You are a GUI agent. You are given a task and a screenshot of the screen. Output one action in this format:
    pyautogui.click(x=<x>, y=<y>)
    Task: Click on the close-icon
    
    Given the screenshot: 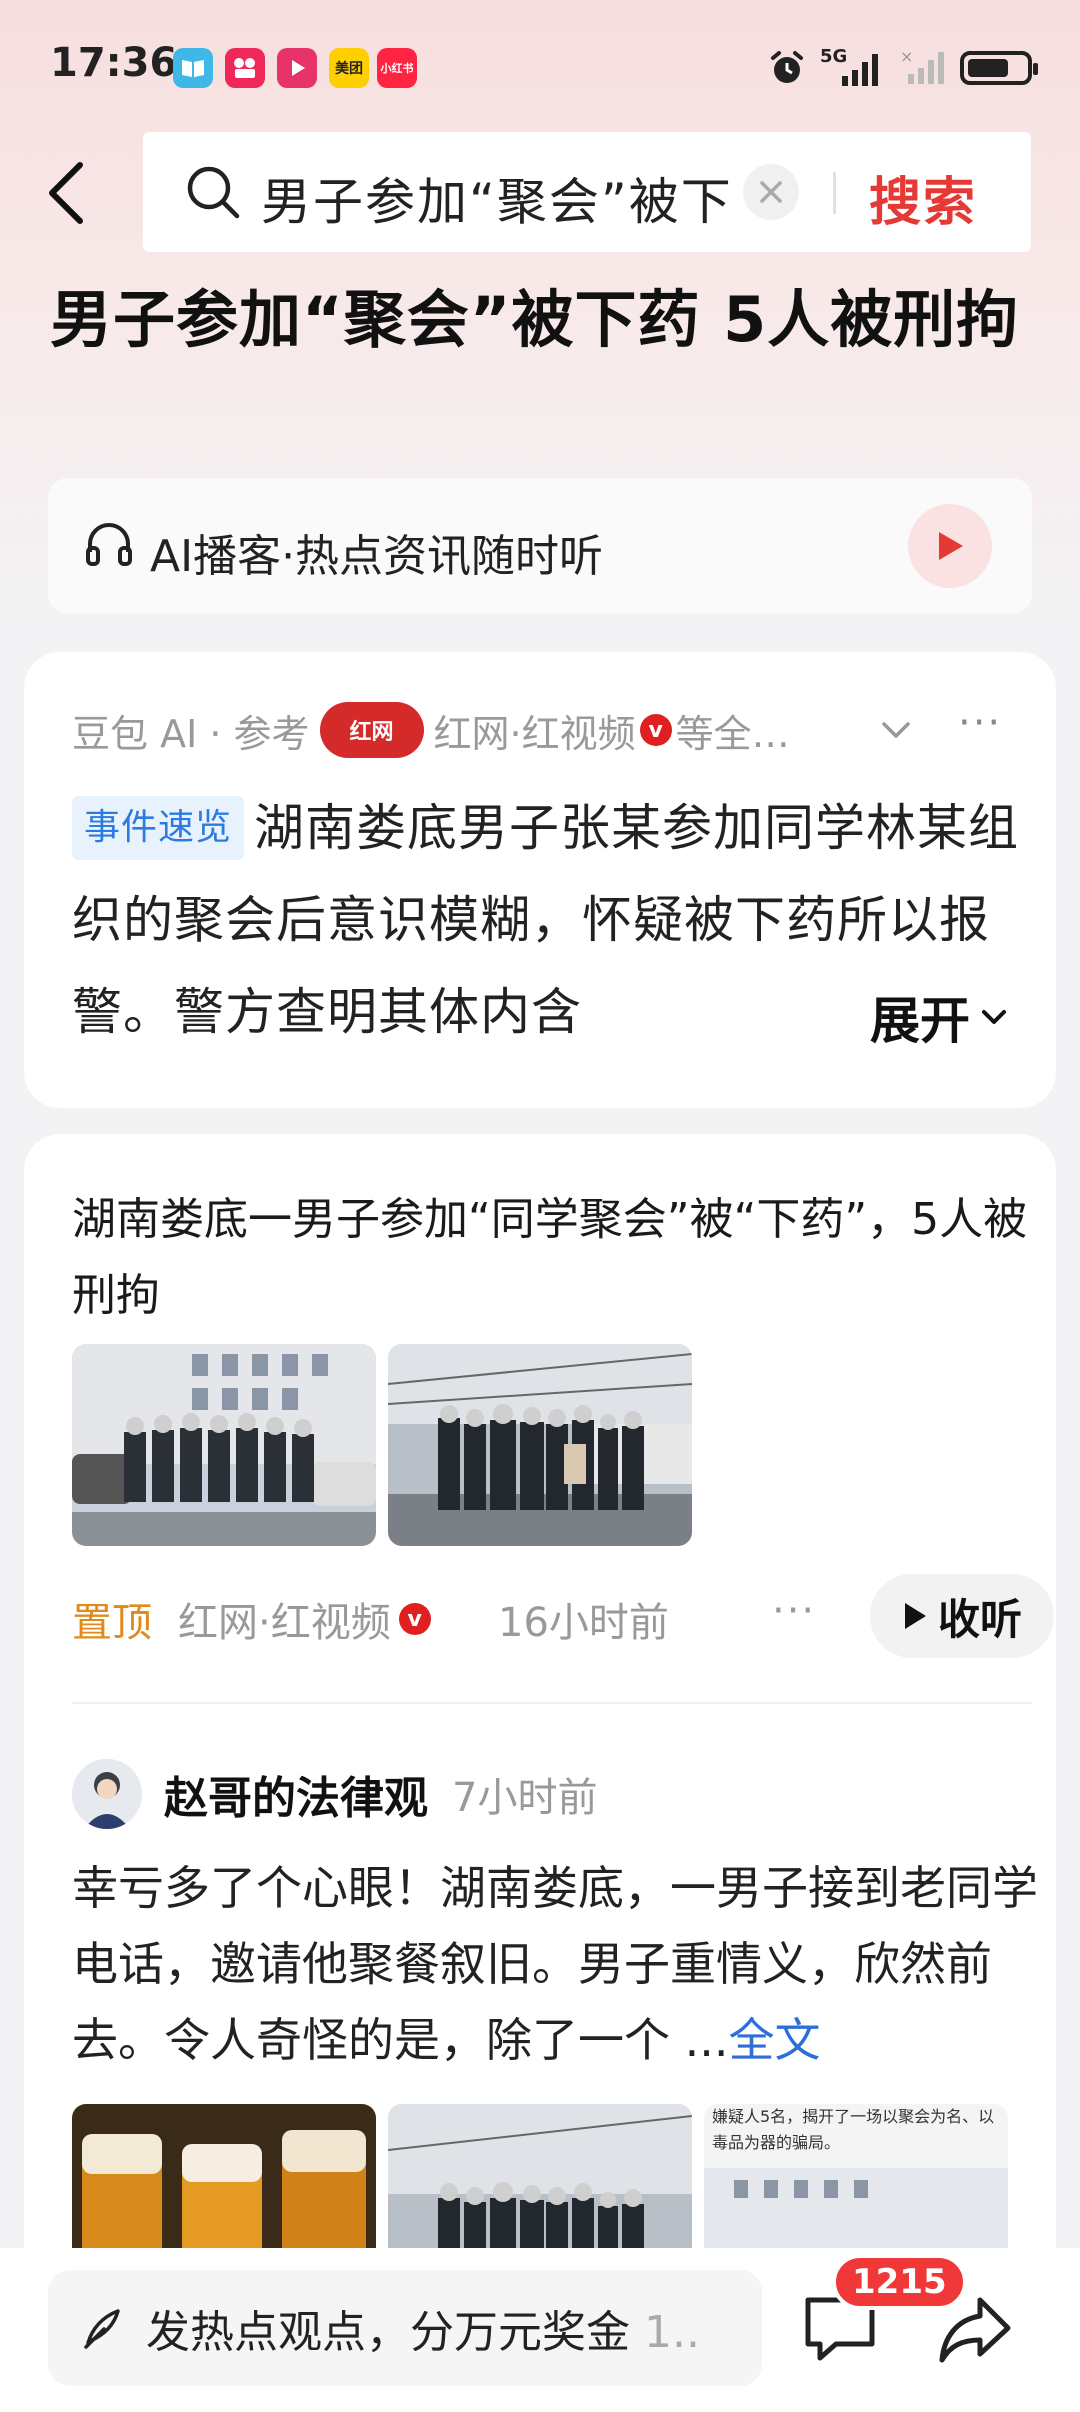 What is the action you would take?
    pyautogui.click(x=771, y=192)
    